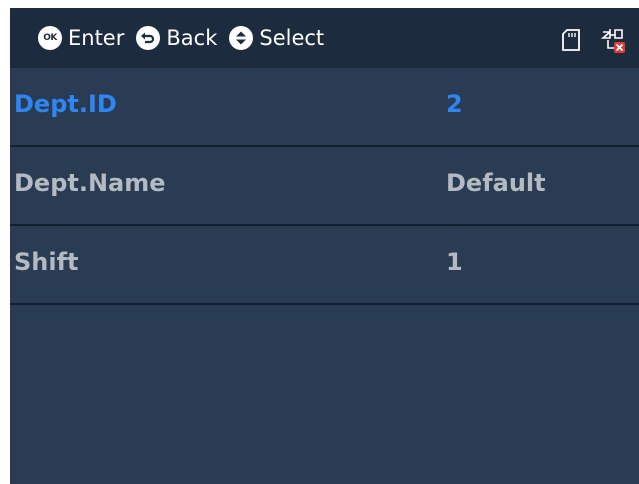 This screenshot has height=484, width=639. I want to click on back-hint: Back, so click(176, 38).